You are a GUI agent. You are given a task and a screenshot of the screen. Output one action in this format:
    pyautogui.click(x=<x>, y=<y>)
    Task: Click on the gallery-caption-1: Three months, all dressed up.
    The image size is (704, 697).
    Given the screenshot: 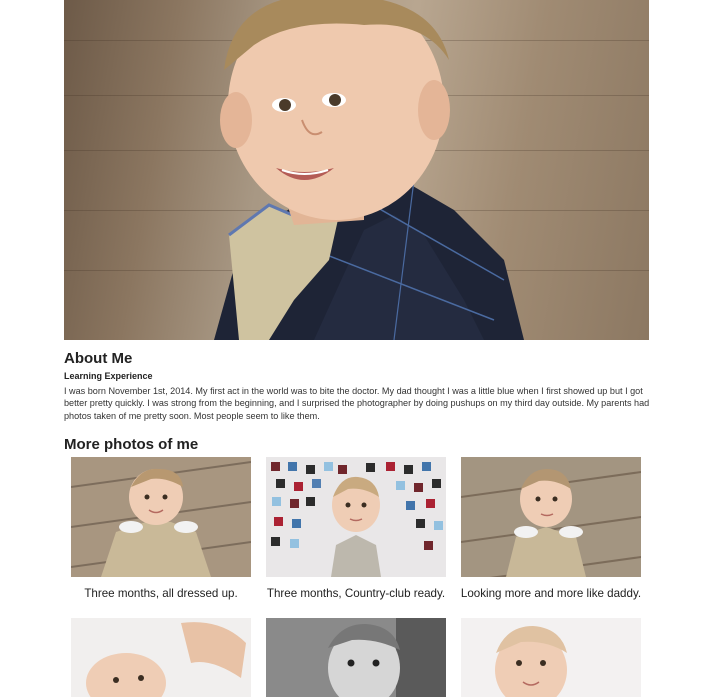 What is the action you would take?
    pyautogui.click(x=161, y=593)
    